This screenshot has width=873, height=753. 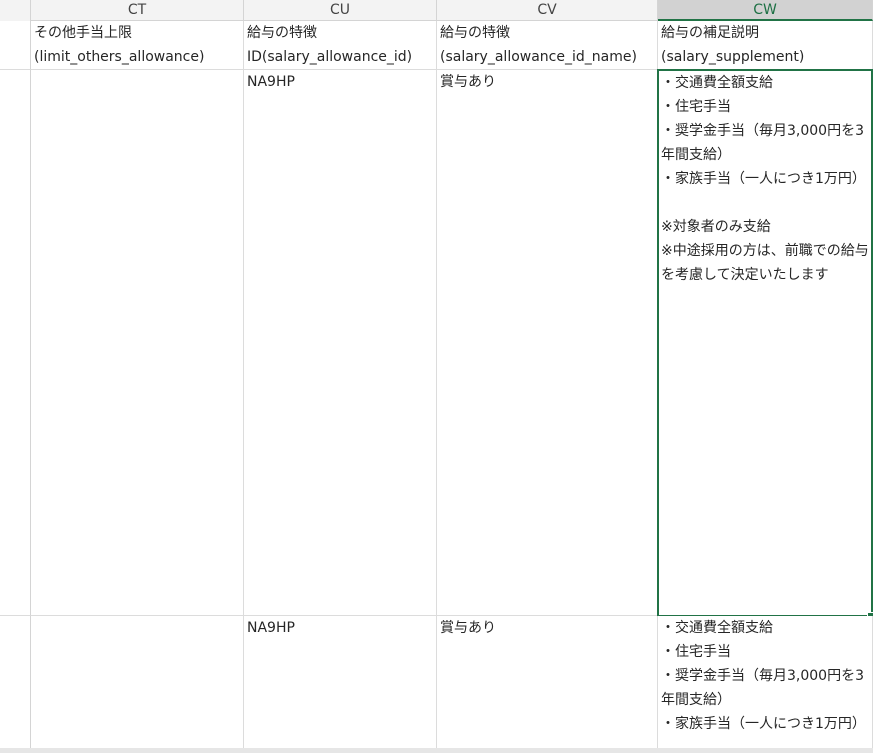 I want to click on column-header-cw: CW, so click(x=765, y=10).